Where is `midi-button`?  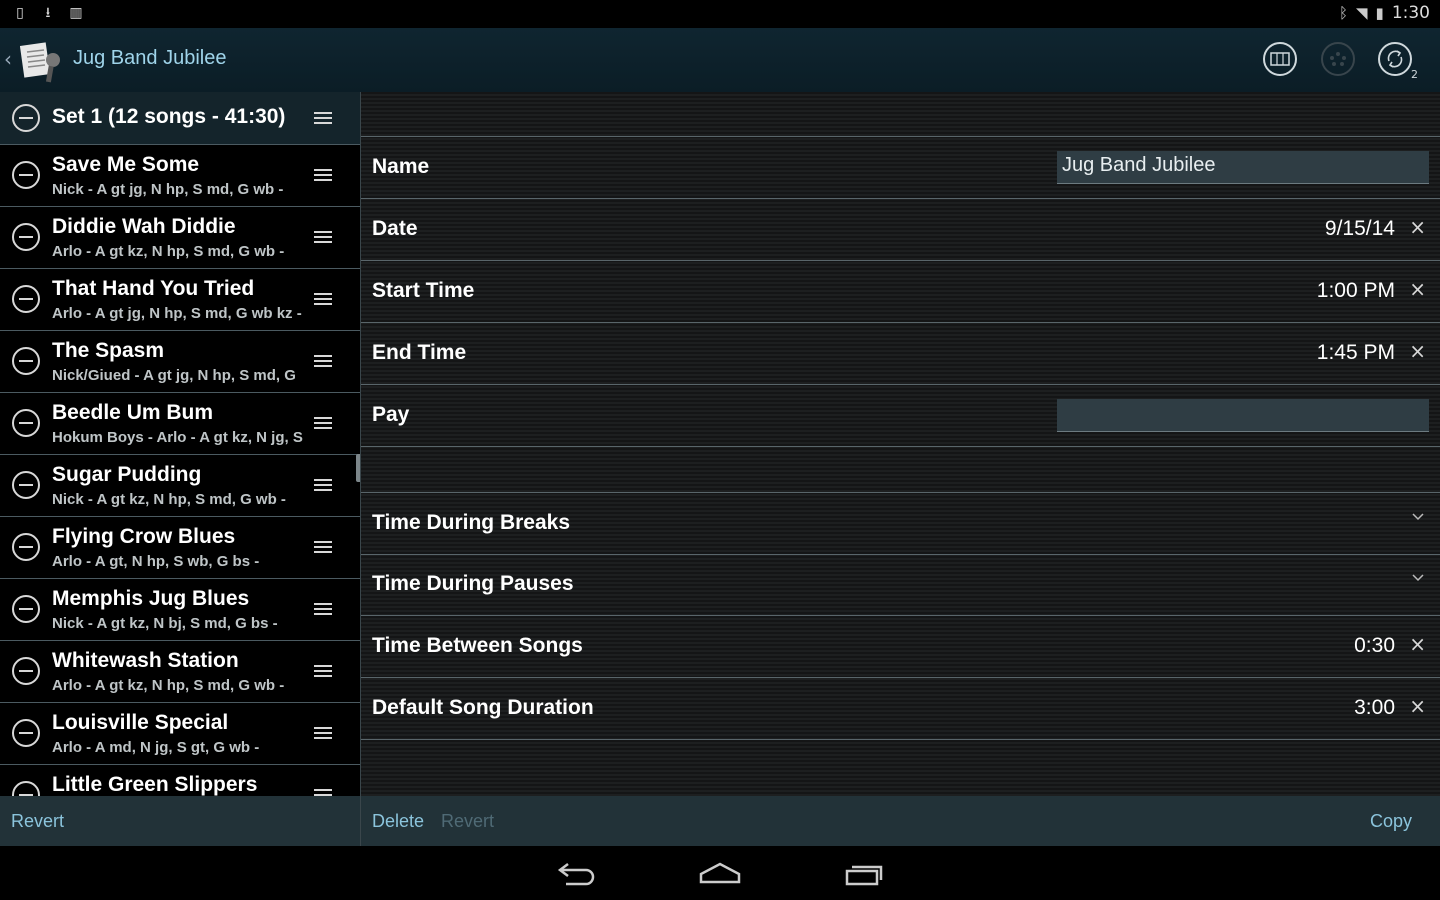 midi-button is located at coordinates (1338, 59).